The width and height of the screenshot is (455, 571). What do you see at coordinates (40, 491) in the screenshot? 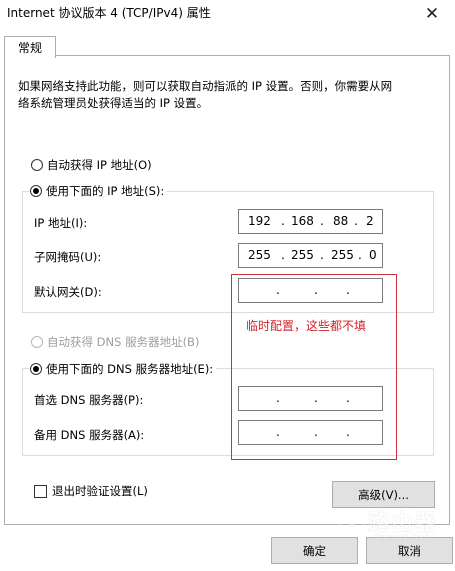
I see `validate-settings-checkbox` at bounding box center [40, 491].